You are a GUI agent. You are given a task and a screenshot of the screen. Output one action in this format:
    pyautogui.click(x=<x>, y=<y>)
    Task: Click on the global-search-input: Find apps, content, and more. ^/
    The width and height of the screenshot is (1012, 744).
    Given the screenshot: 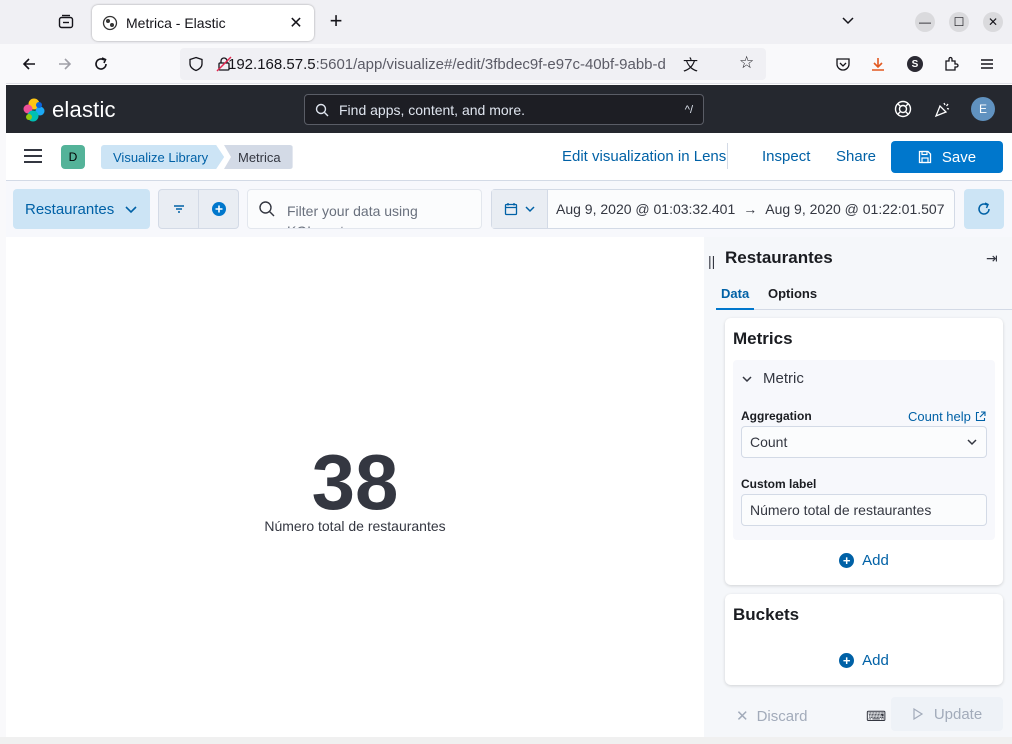 What is the action you would take?
    pyautogui.click(x=504, y=109)
    